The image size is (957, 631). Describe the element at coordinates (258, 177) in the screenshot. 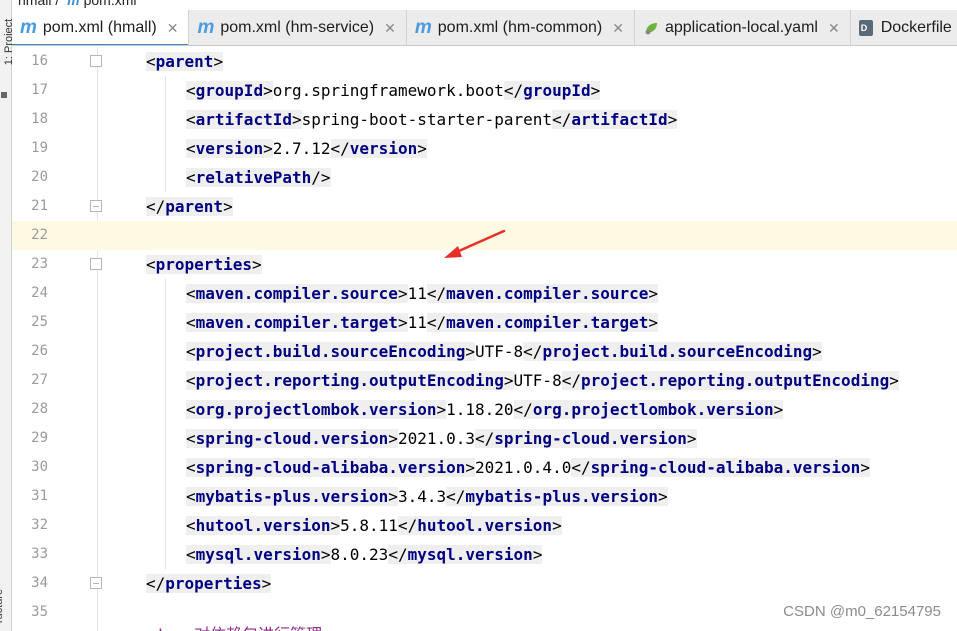

I see `code-text: <relativePath/>` at that location.